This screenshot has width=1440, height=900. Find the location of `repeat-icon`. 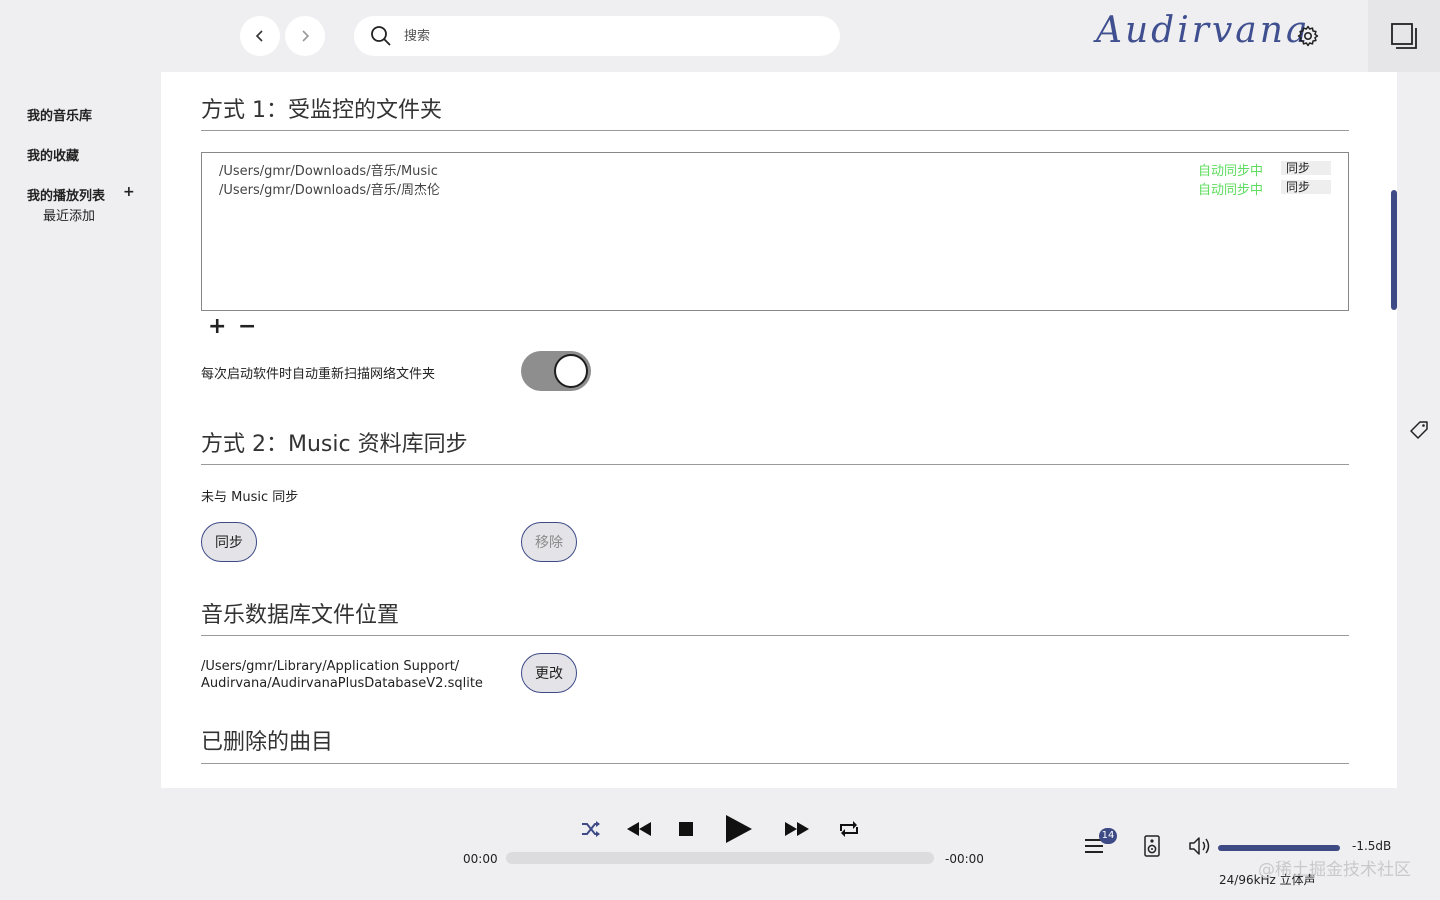

repeat-icon is located at coordinates (849, 829).